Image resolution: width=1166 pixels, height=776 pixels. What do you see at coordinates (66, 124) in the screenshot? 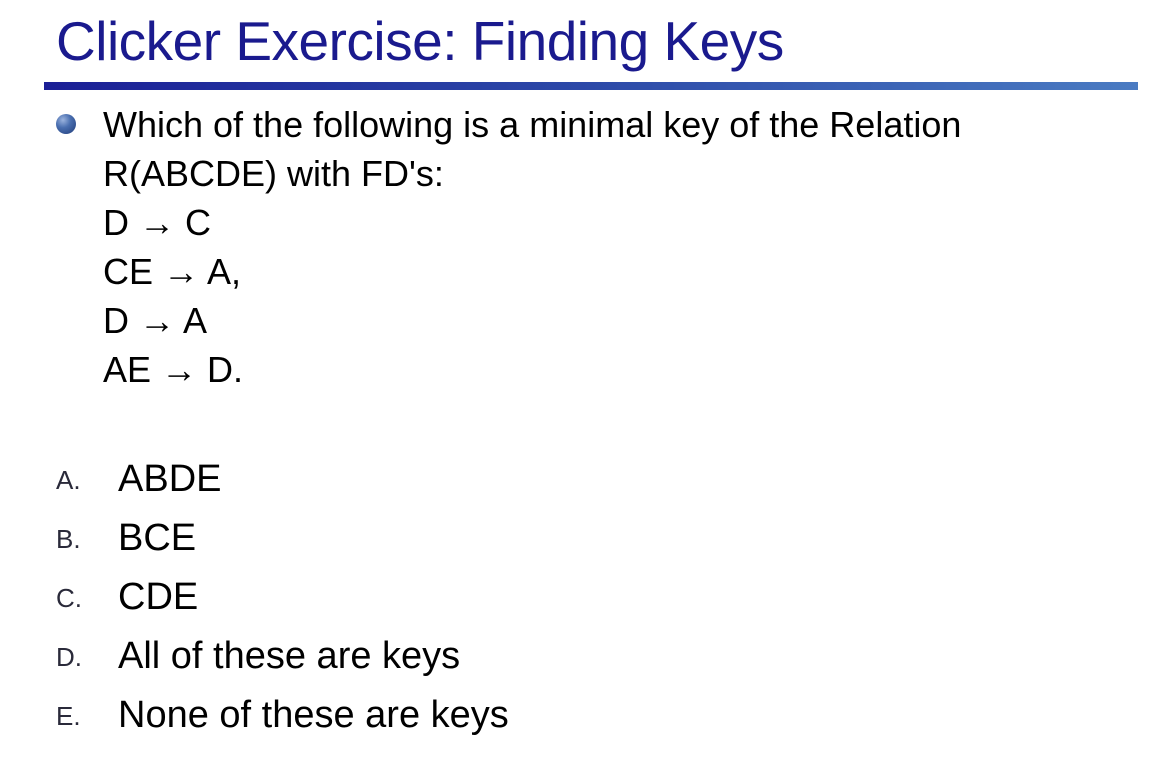
I see `bullet-sphere-icon` at bounding box center [66, 124].